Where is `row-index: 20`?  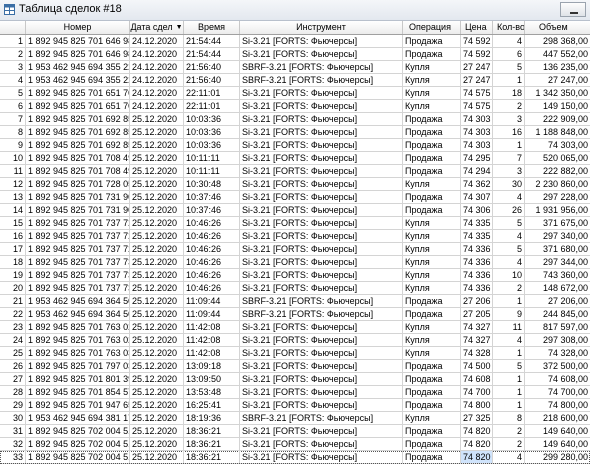 row-index: 20 is located at coordinates (13, 288).